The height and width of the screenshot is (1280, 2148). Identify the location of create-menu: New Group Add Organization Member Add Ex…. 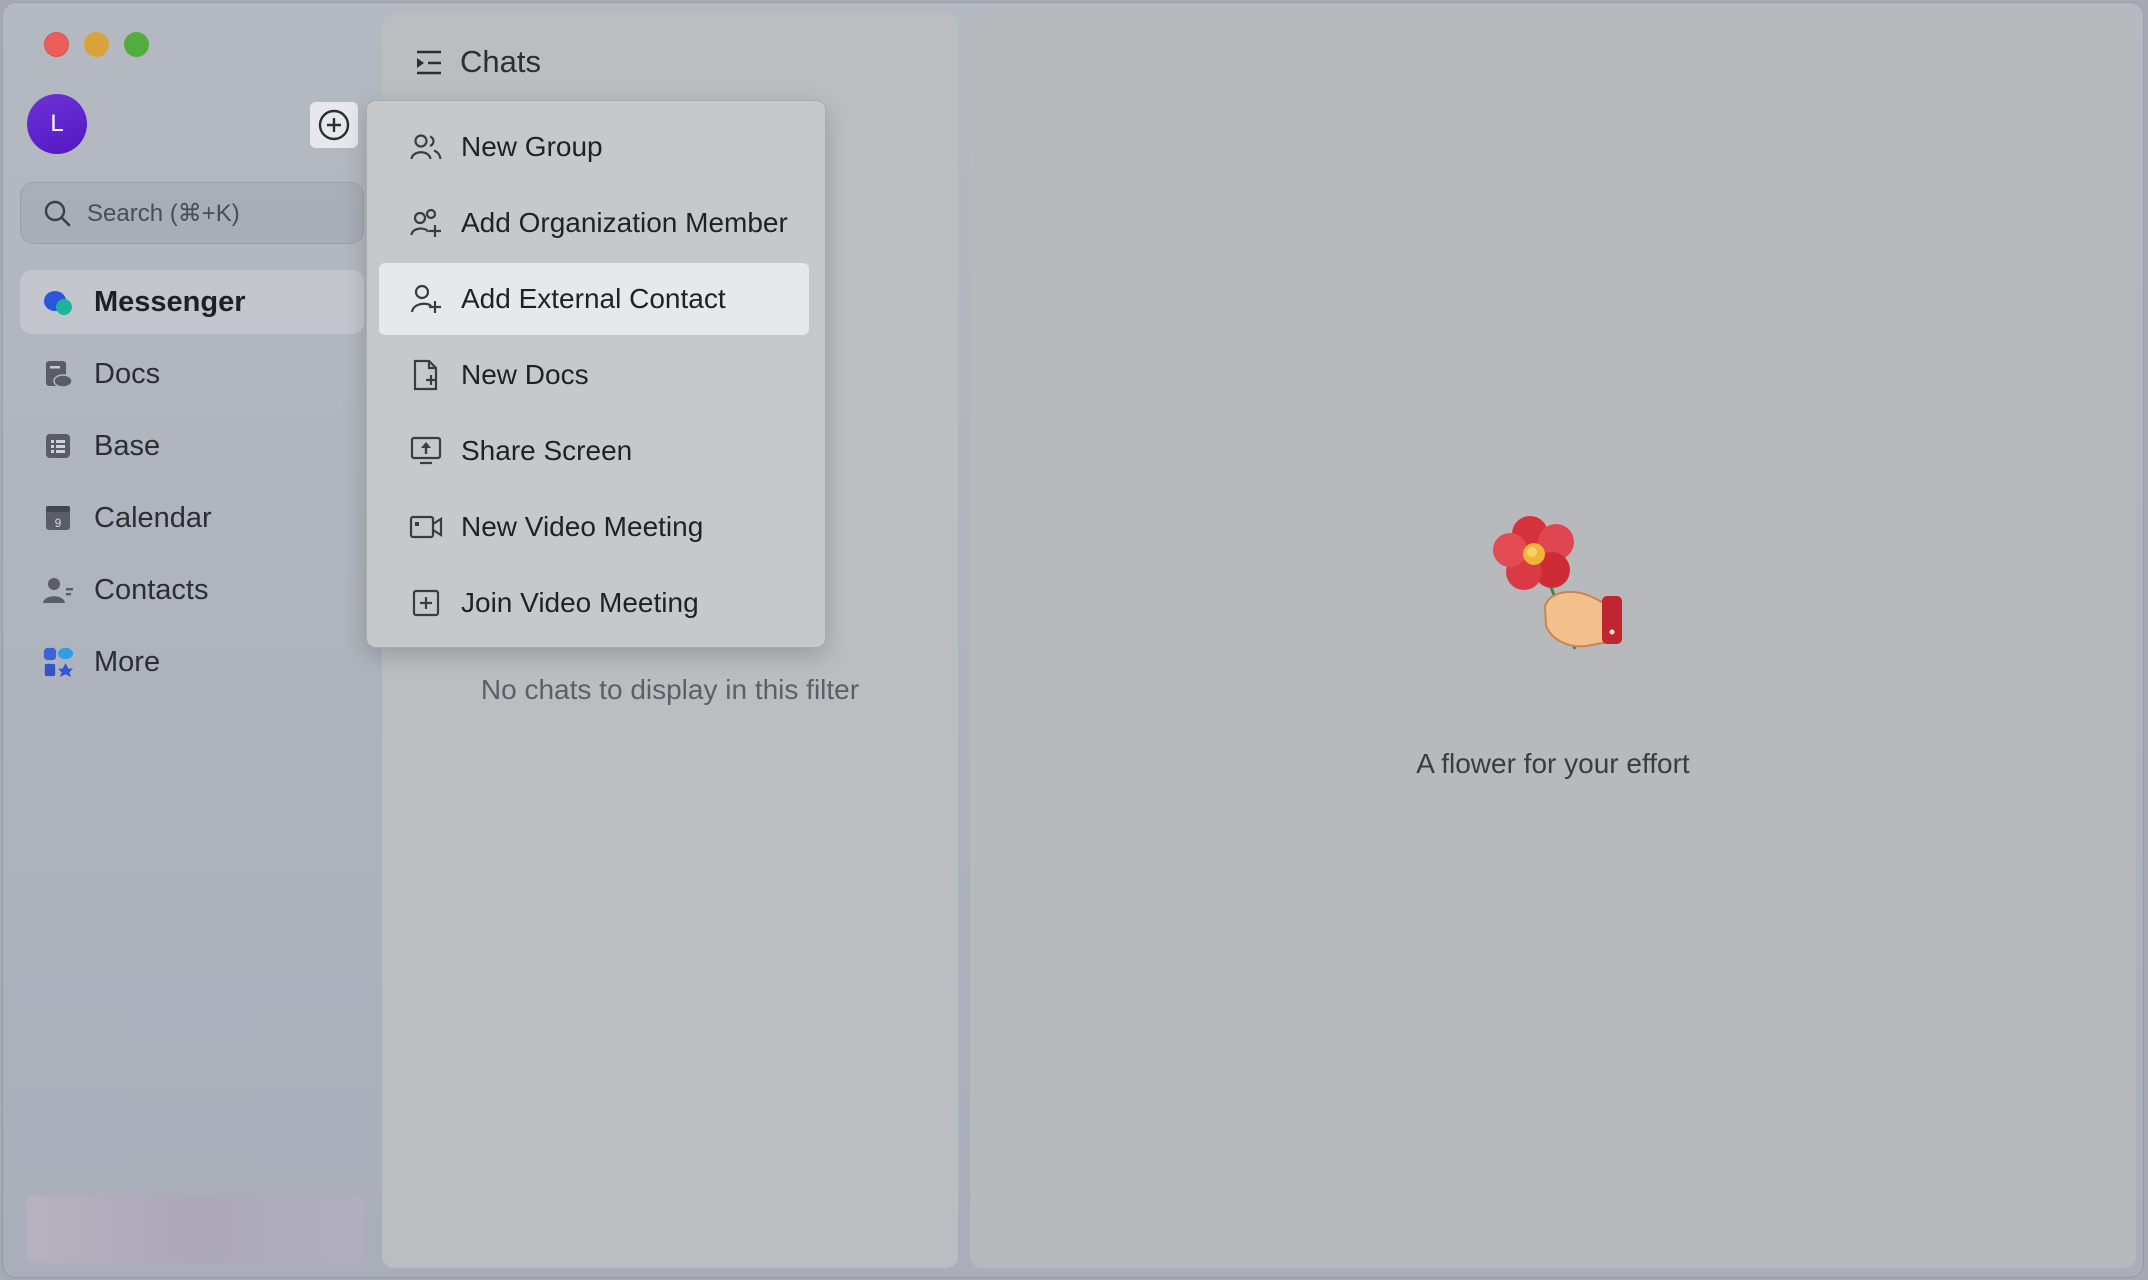
(596, 374).